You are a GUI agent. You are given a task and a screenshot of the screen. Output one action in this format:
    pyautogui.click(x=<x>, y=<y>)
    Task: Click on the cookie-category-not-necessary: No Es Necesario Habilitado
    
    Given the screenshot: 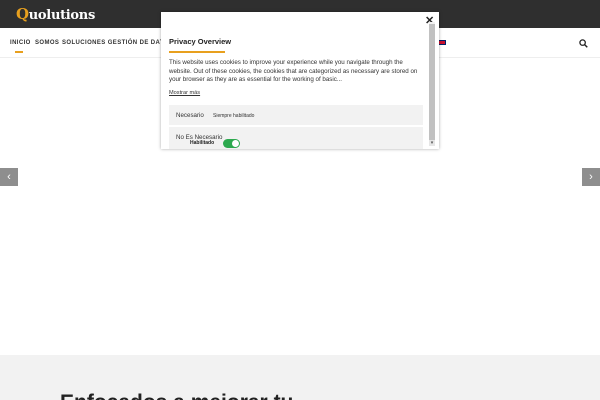 What is the action you would take?
    pyautogui.click(x=296, y=138)
    